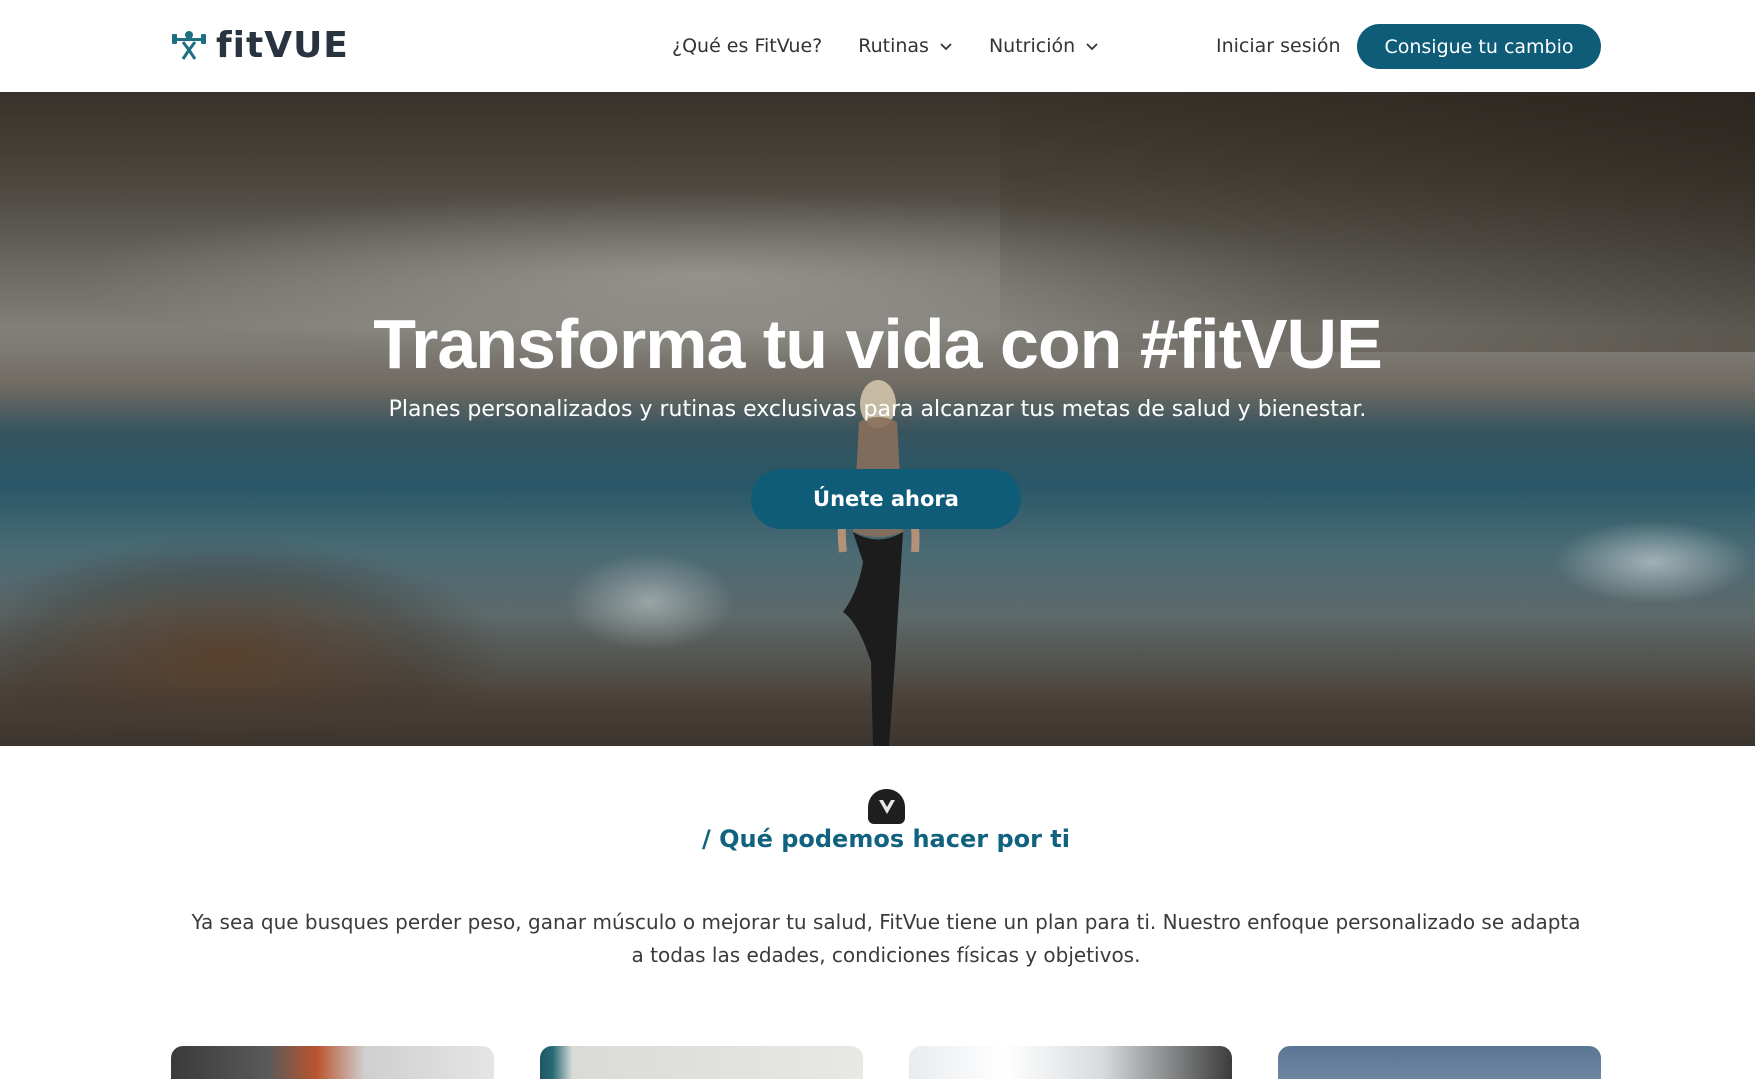 This screenshot has width=1755, height=1079. I want to click on hero-title: Transforma tu vida con #fitVUE, so click(878, 344).